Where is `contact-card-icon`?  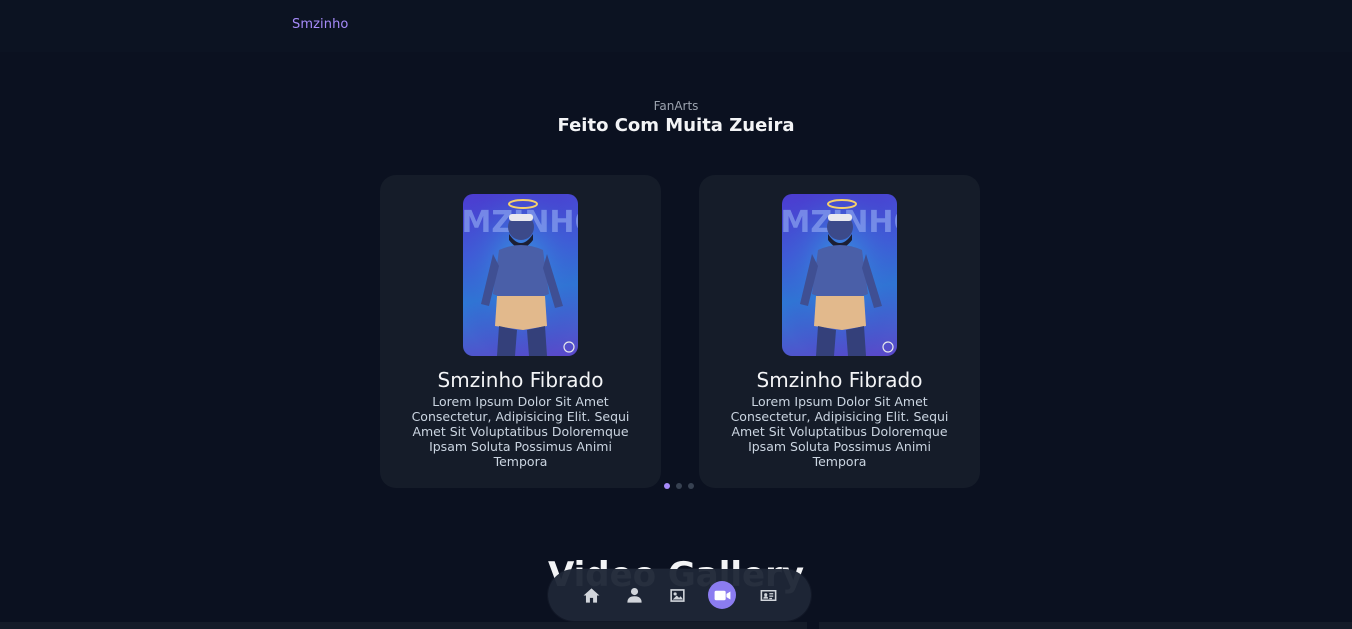 contact-card-icon is located at coordinates (768, 595).